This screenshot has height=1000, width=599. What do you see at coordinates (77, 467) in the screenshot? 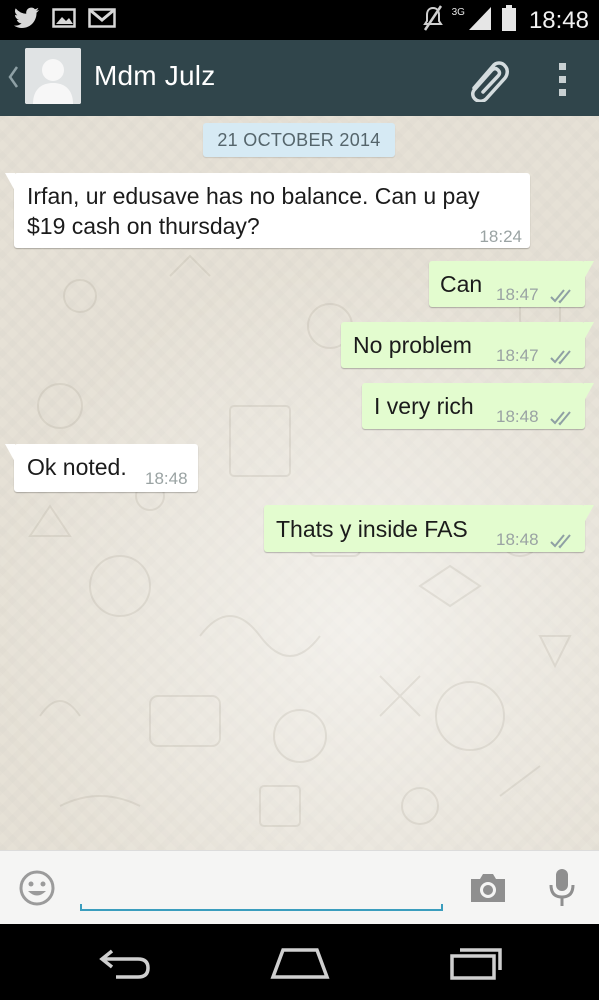
I see `message-text: Ok noted.` at bounding box center [77, 467].